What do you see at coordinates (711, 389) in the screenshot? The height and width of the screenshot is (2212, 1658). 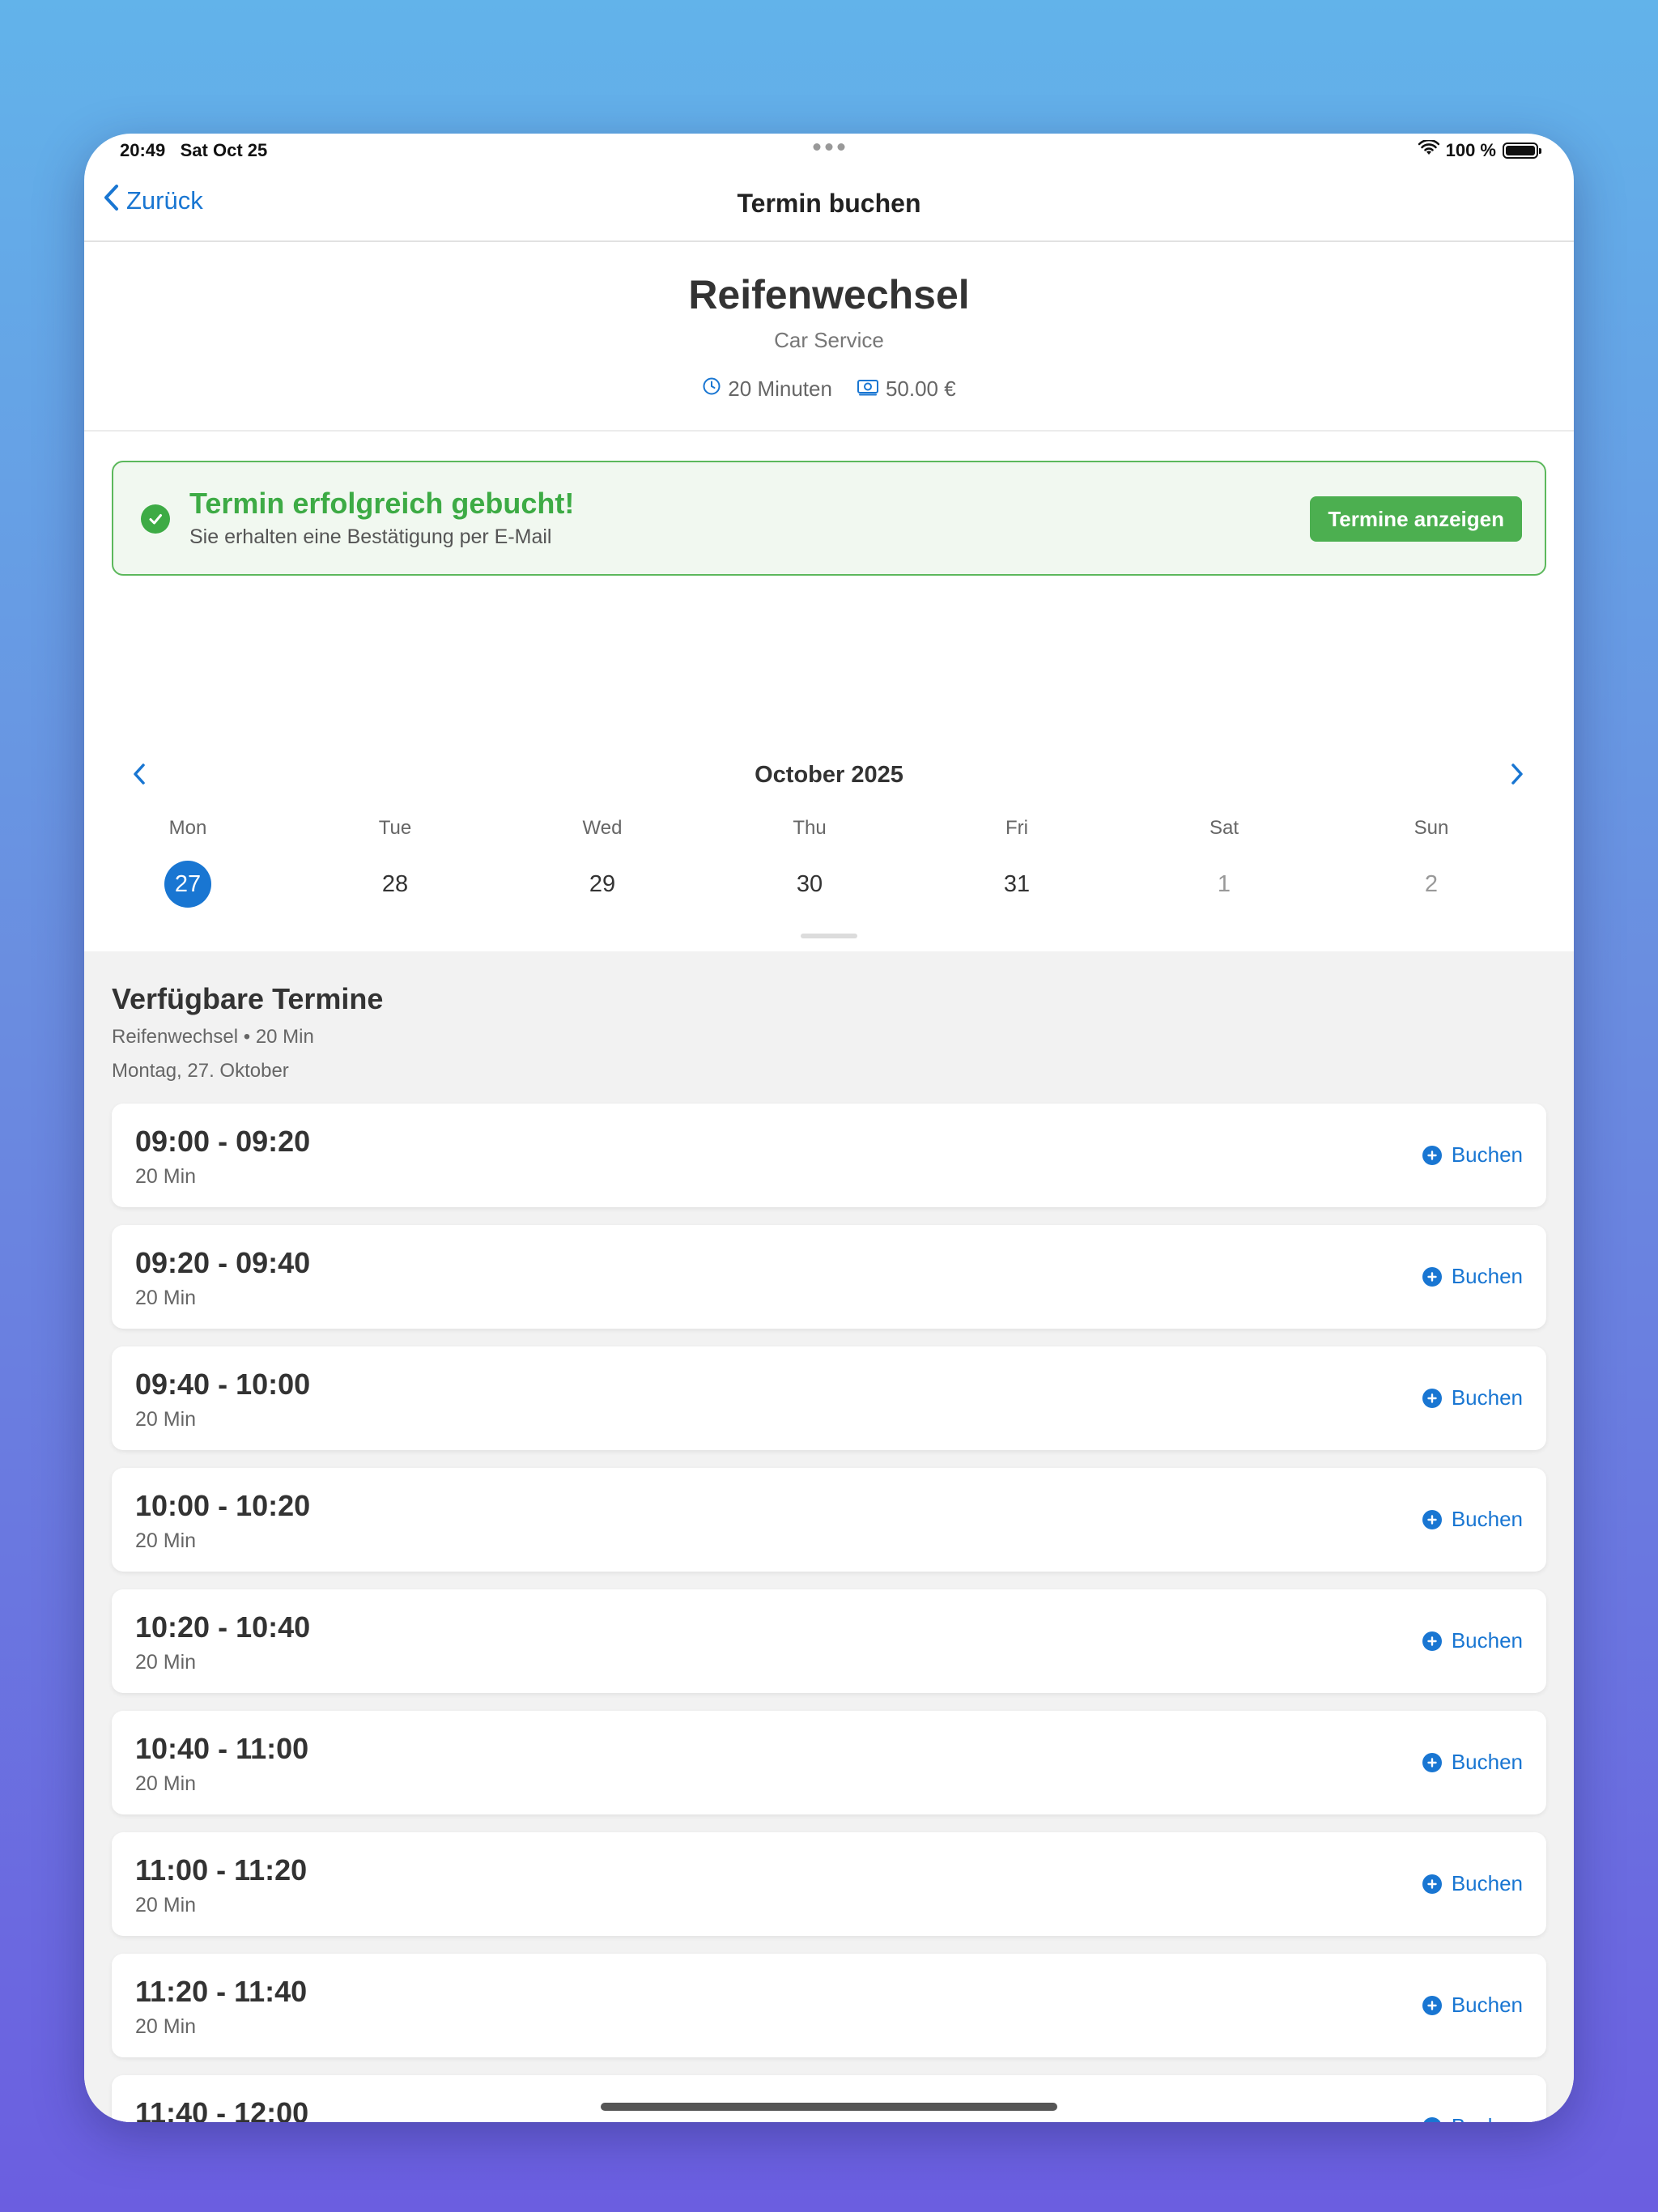 I see `clock-icon` at bounding box center [711, 389].